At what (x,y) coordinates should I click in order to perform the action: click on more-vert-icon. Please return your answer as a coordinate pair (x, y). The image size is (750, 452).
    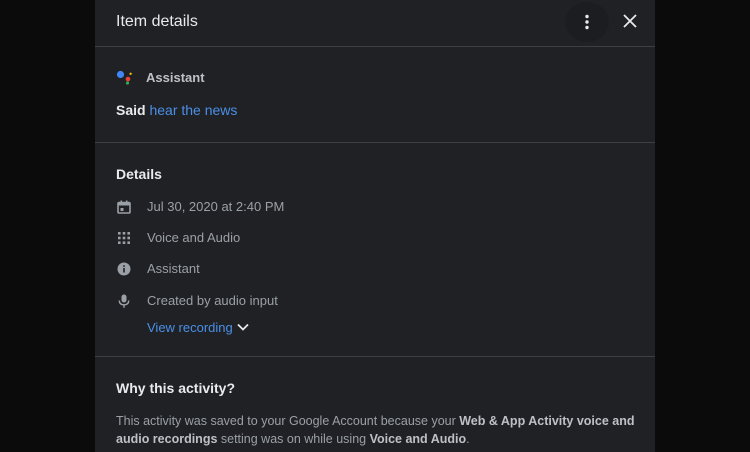
    Looking at the image, I should click on (587, 22).